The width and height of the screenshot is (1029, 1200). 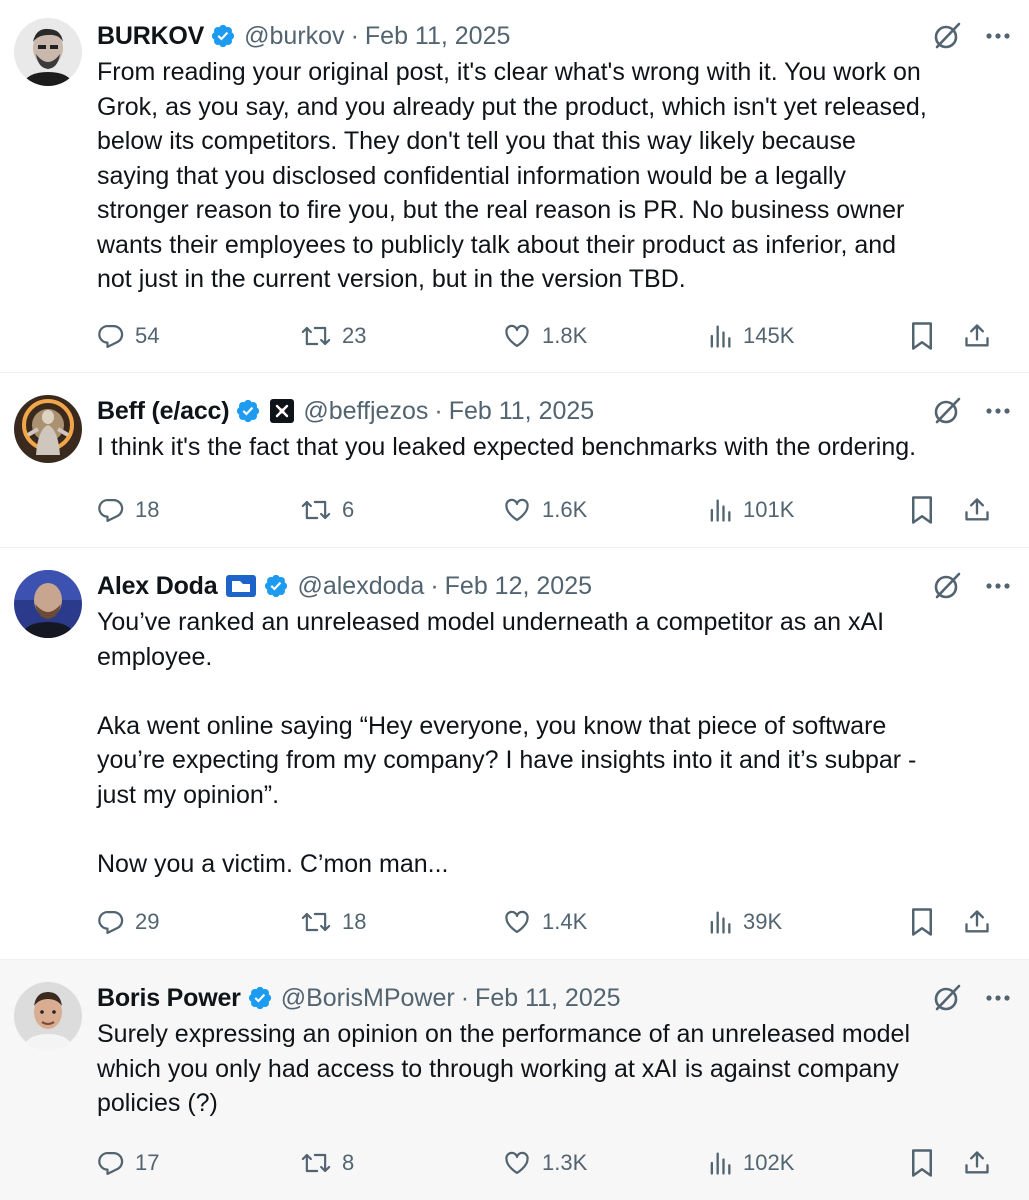 What do you see at coordinates (128, 510) in the screenshot?
I see `reply-button: 18` at bounding box center [128, 510].